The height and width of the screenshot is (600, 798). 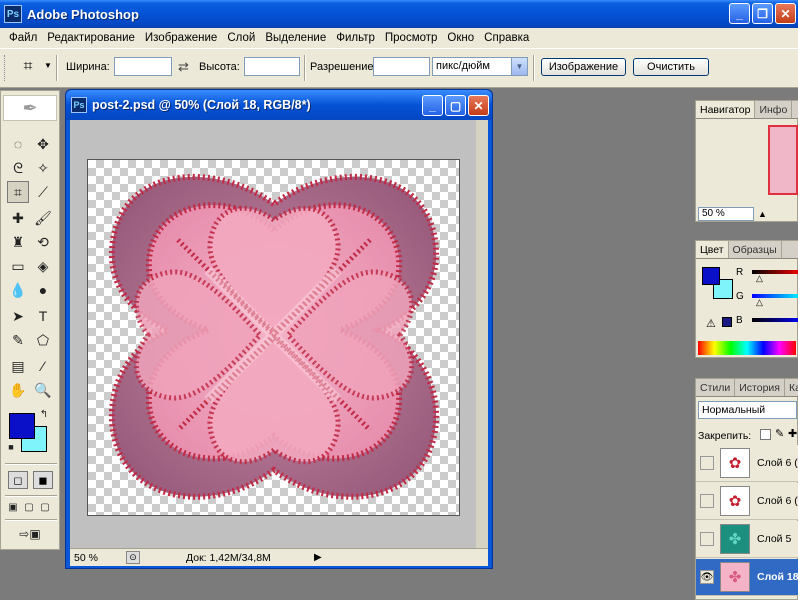 What do you see at coordinates (716, 387) in the screenshot?
I see `tab-styles: Стили` at bounding box center [716, 387].